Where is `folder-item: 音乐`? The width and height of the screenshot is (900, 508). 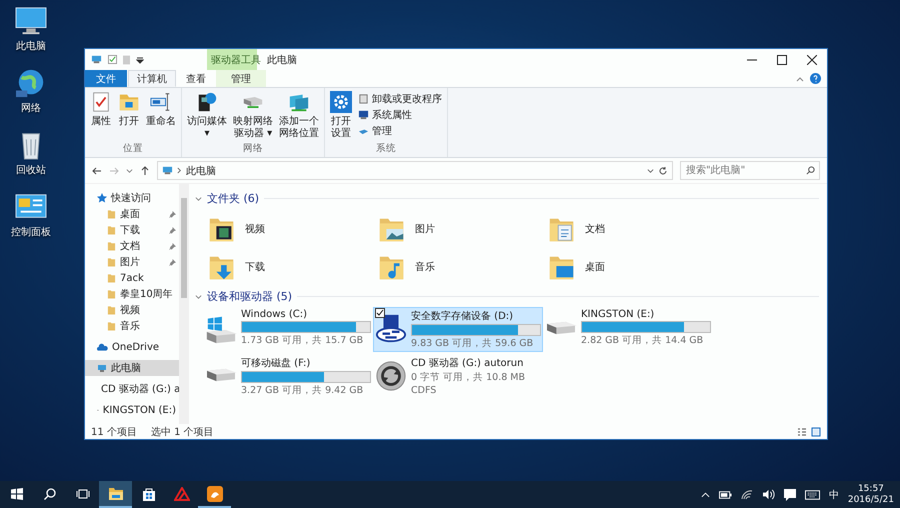 folder-item: 音乐 is located at coordinates (462, 267).